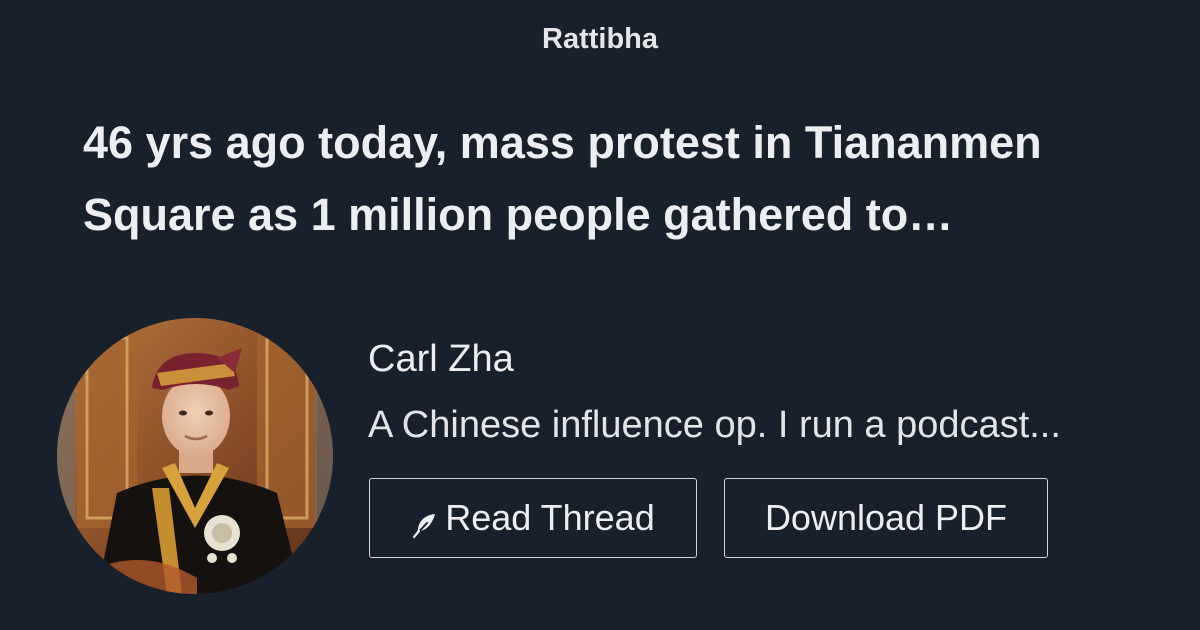 The image size is (1200, 630). I want to click on feather-icon, so click(425, 522).